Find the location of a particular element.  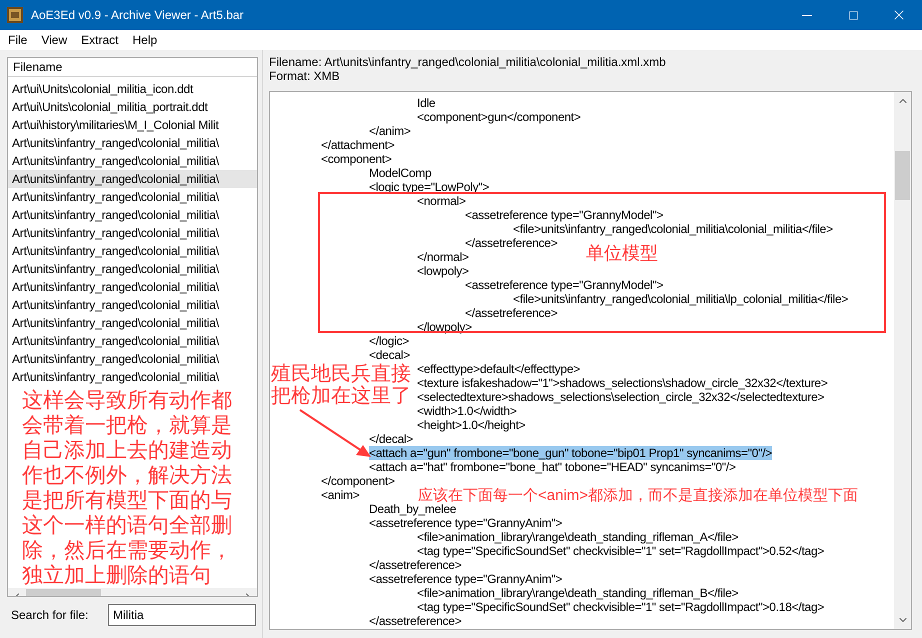

search-label: Search for file: is located at coordinates (50, 615).